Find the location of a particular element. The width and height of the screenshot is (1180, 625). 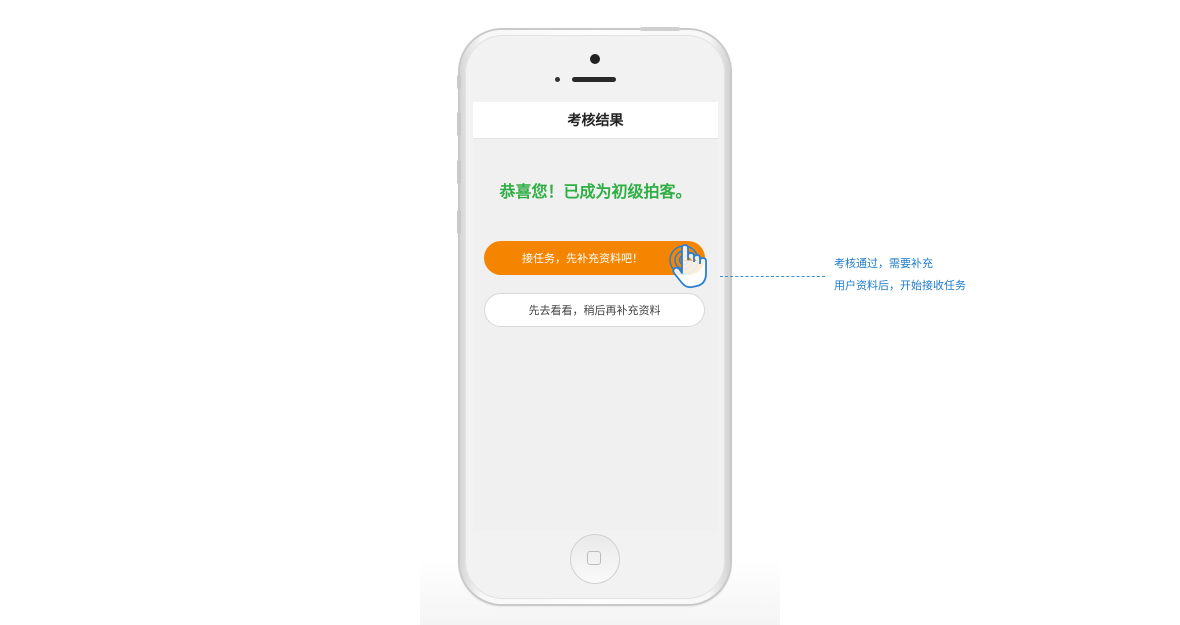

hand-tap-icon is located at coordinates (688, 266).